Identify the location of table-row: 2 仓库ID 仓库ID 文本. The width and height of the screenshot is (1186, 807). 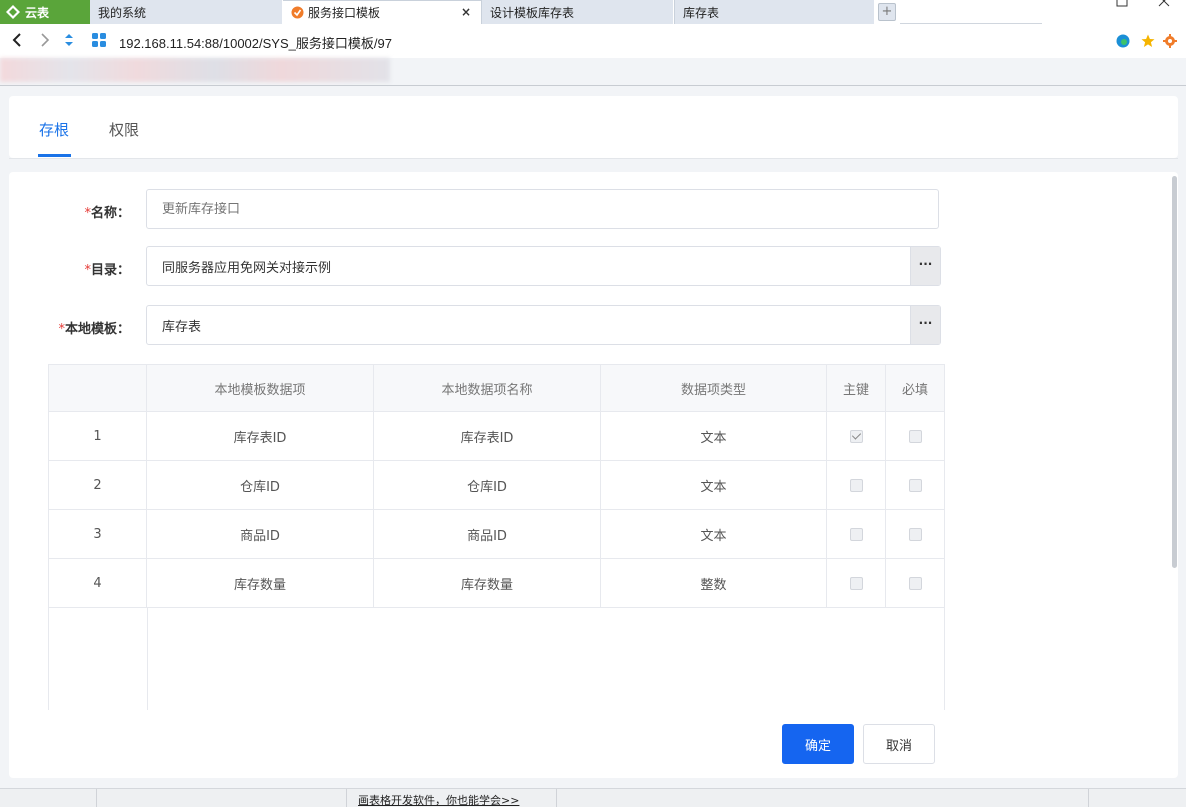
(496, 485).